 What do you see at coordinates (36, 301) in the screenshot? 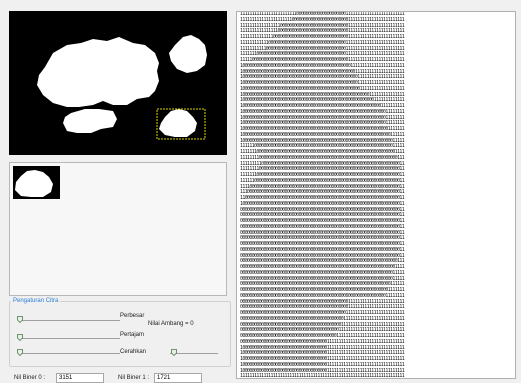
I see `image-settings-title: Pengaturan Citra` at bounding box center [36, 301].